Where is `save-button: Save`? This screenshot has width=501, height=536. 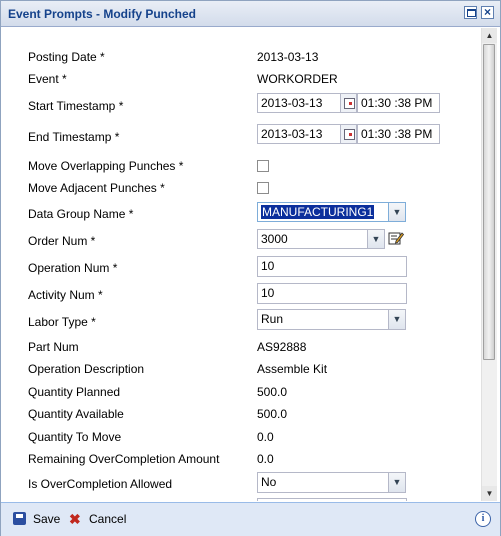 save-button: Save is located at coordinates (37, 519).